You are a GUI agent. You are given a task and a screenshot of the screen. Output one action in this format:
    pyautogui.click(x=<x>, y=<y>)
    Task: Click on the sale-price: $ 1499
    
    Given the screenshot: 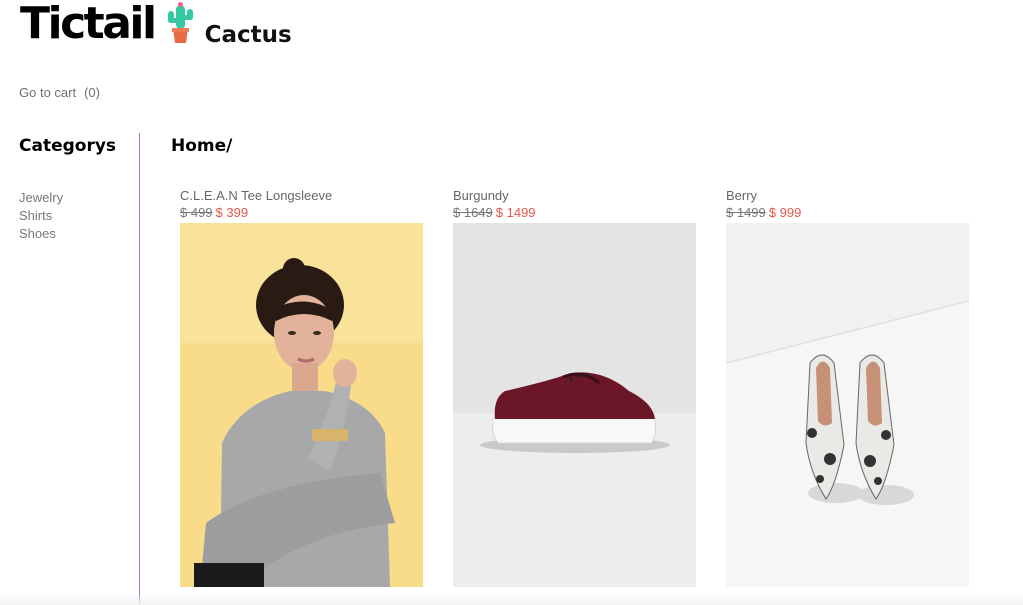 What is the action you would take?
    pyautogui.click(x=515, y=212)
    